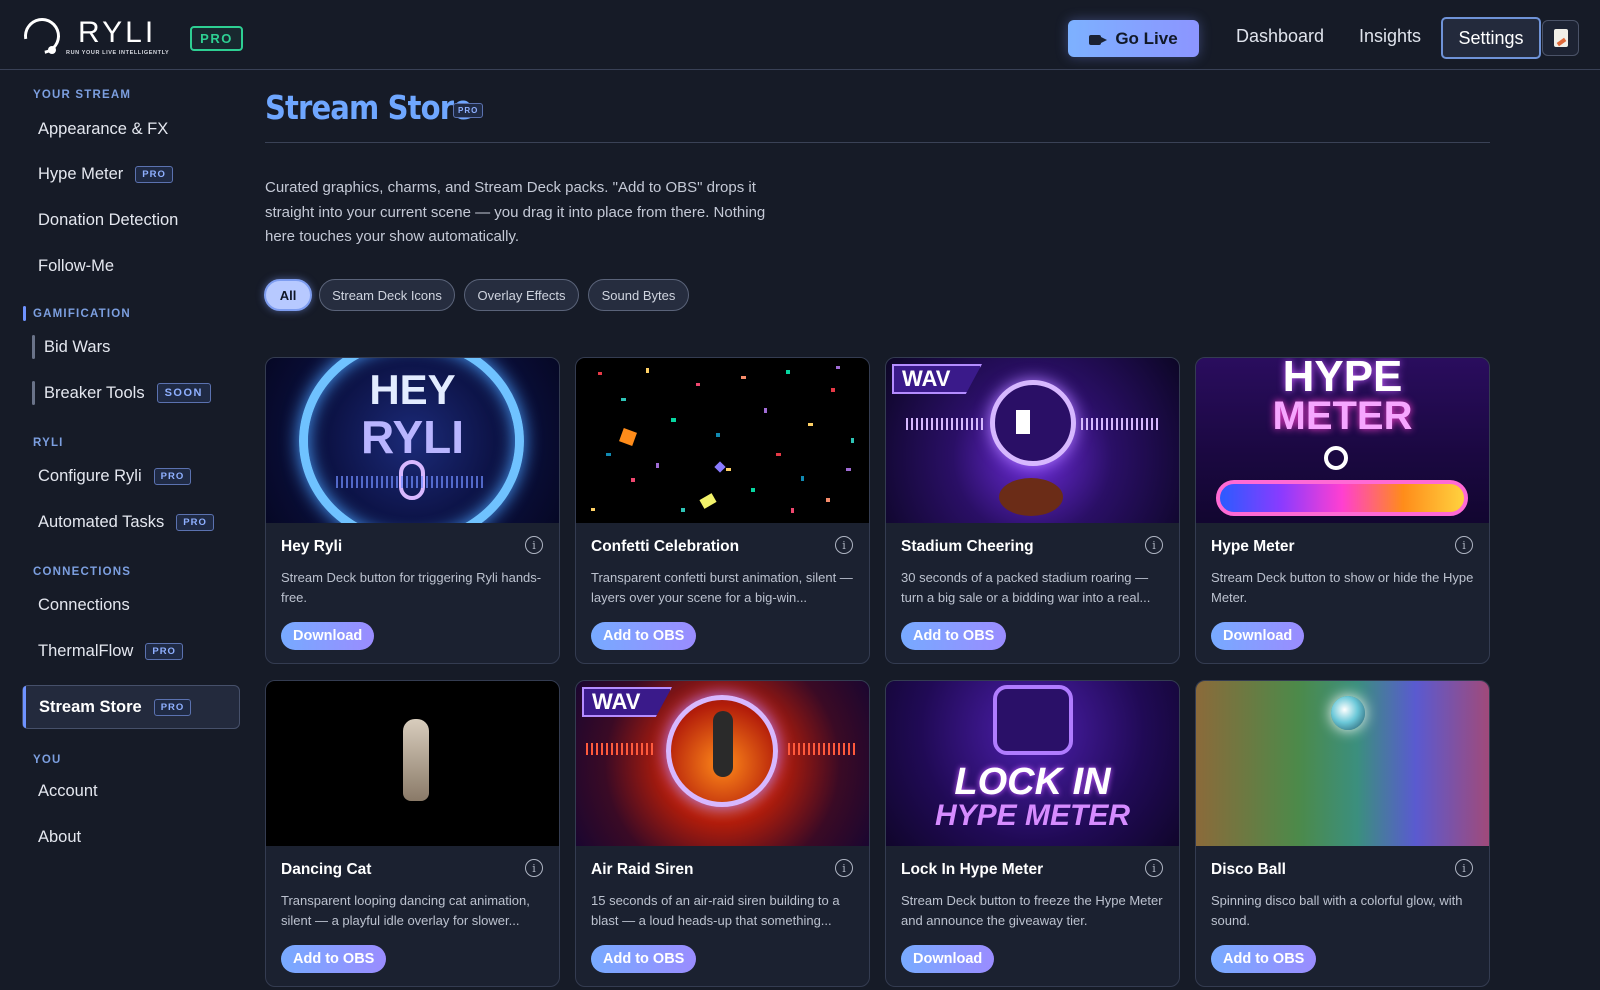 The width and height of the screenshot is (1600, 990). I want to click on filter-overlay-effects: Overlay Effects, so click(521, 295).